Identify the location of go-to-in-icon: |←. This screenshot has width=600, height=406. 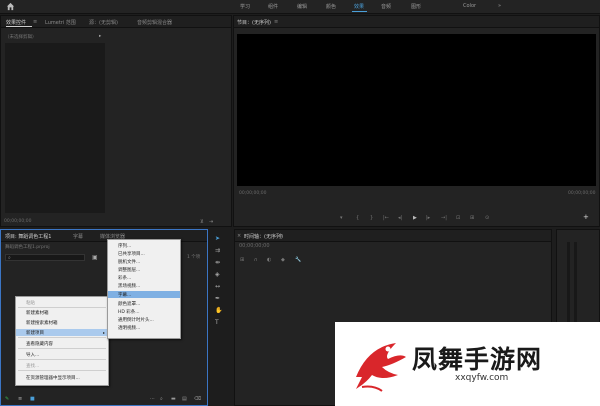
(386, 218).